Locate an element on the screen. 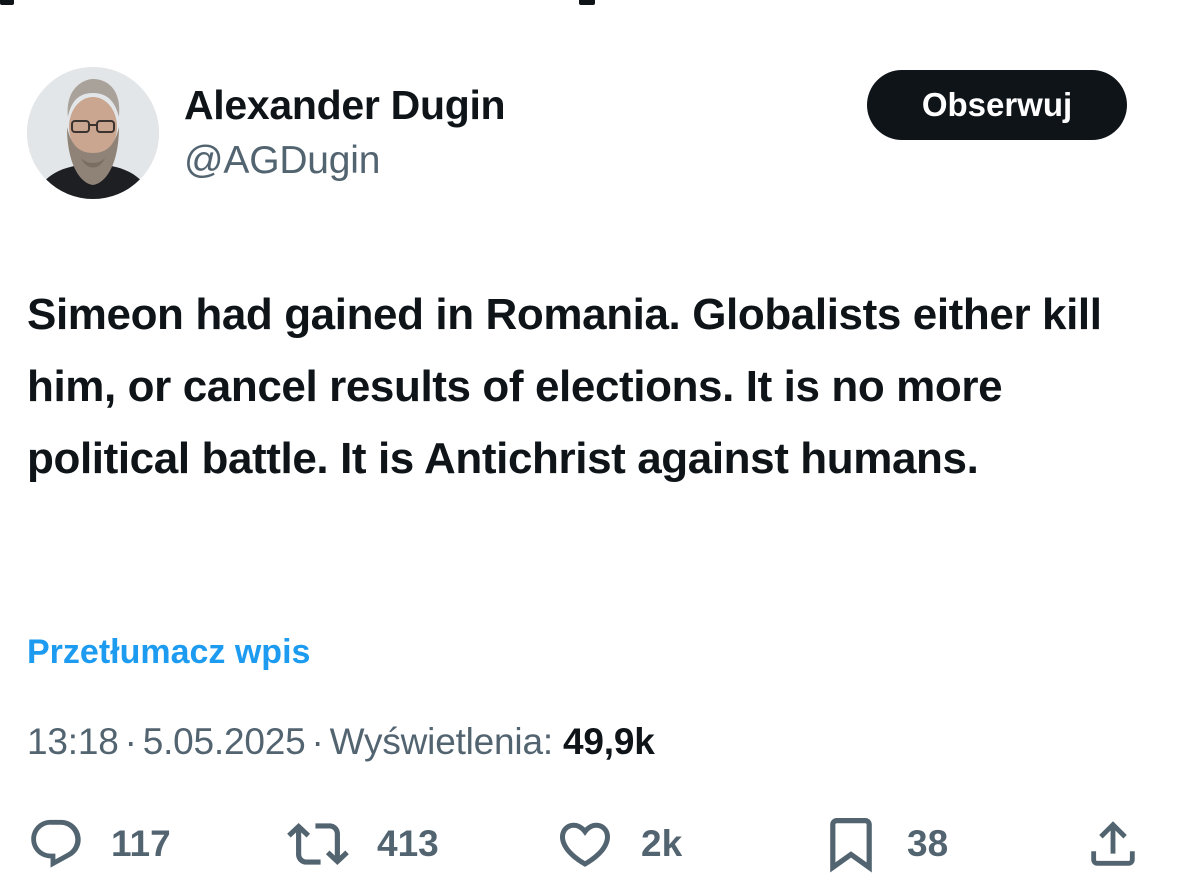 This screenshot has height=876, width=1179. share-button is located at coordinates (1113, 844).